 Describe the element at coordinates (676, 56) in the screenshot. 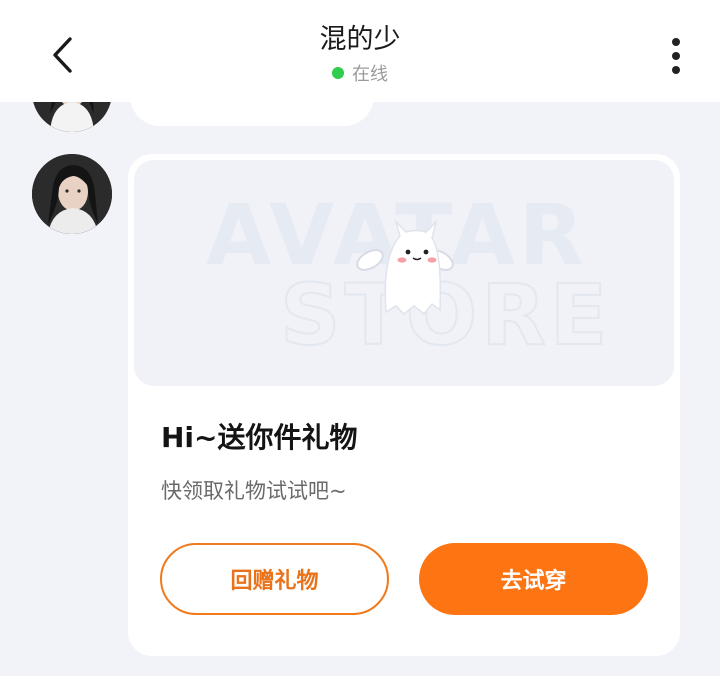

I see `more-options-button` at that location.